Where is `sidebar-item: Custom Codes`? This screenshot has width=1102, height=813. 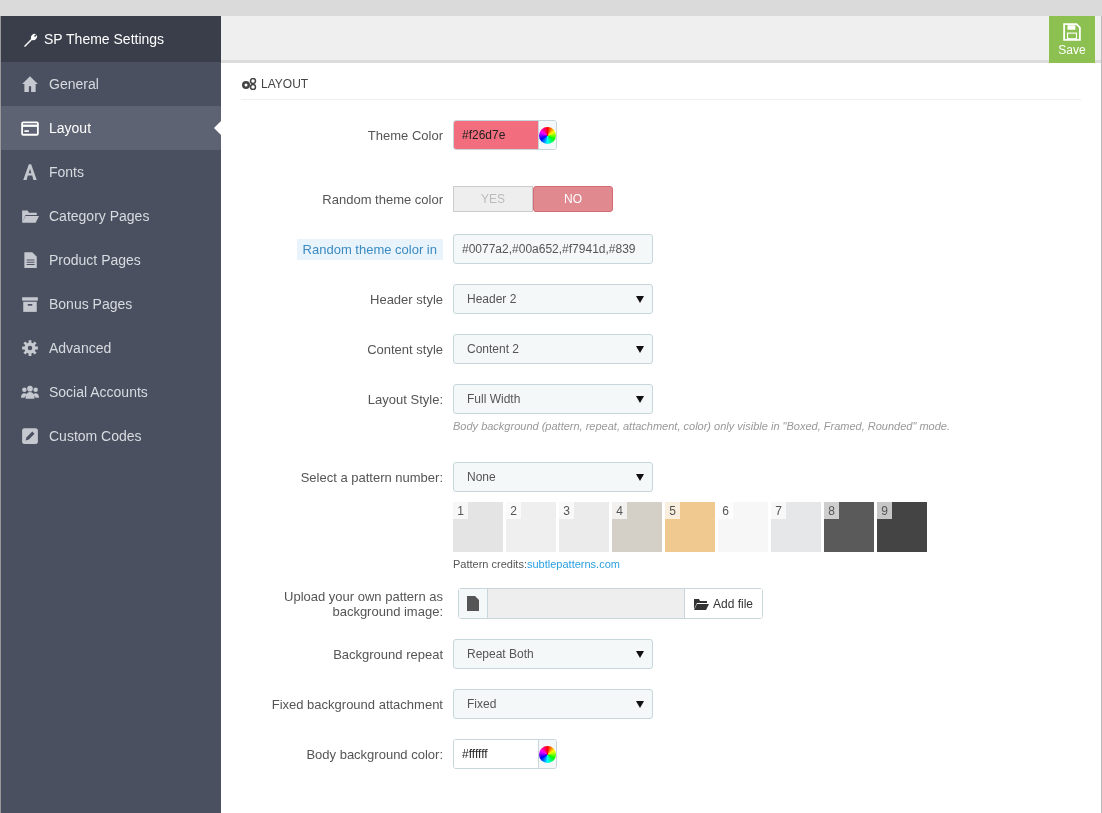
sidebar-item: Custom Codes is located at coordinates (111, 436).